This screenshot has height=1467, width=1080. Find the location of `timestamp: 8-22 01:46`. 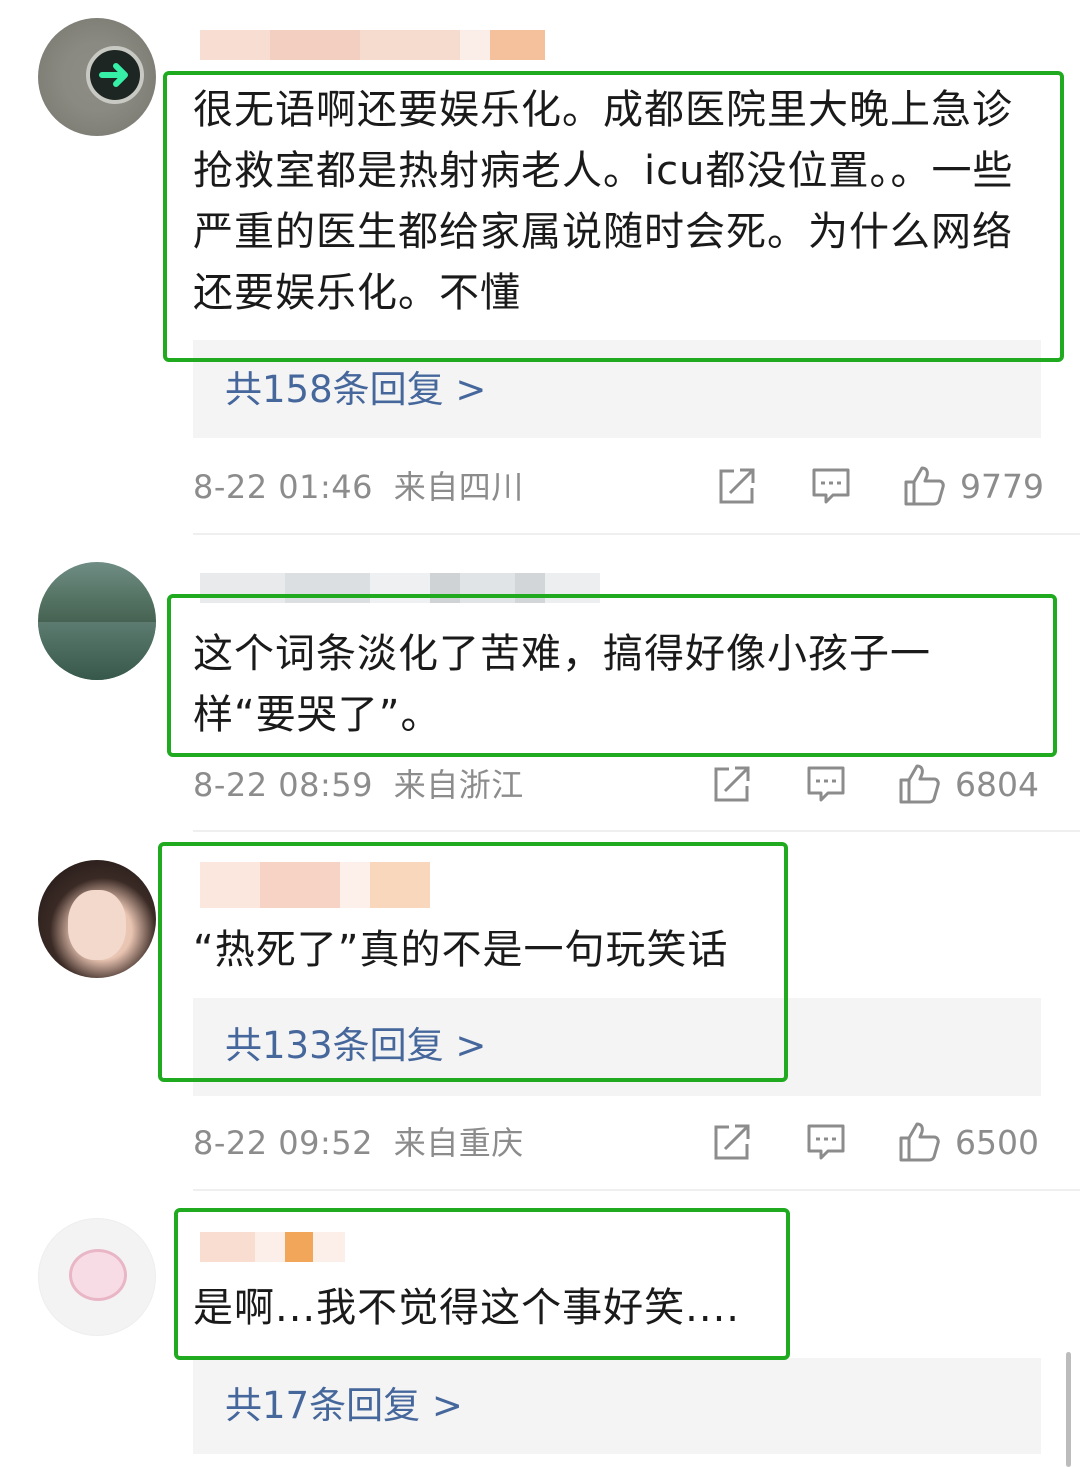

timestamp: 8-22 01:46 is located at coordinates (283, 487).